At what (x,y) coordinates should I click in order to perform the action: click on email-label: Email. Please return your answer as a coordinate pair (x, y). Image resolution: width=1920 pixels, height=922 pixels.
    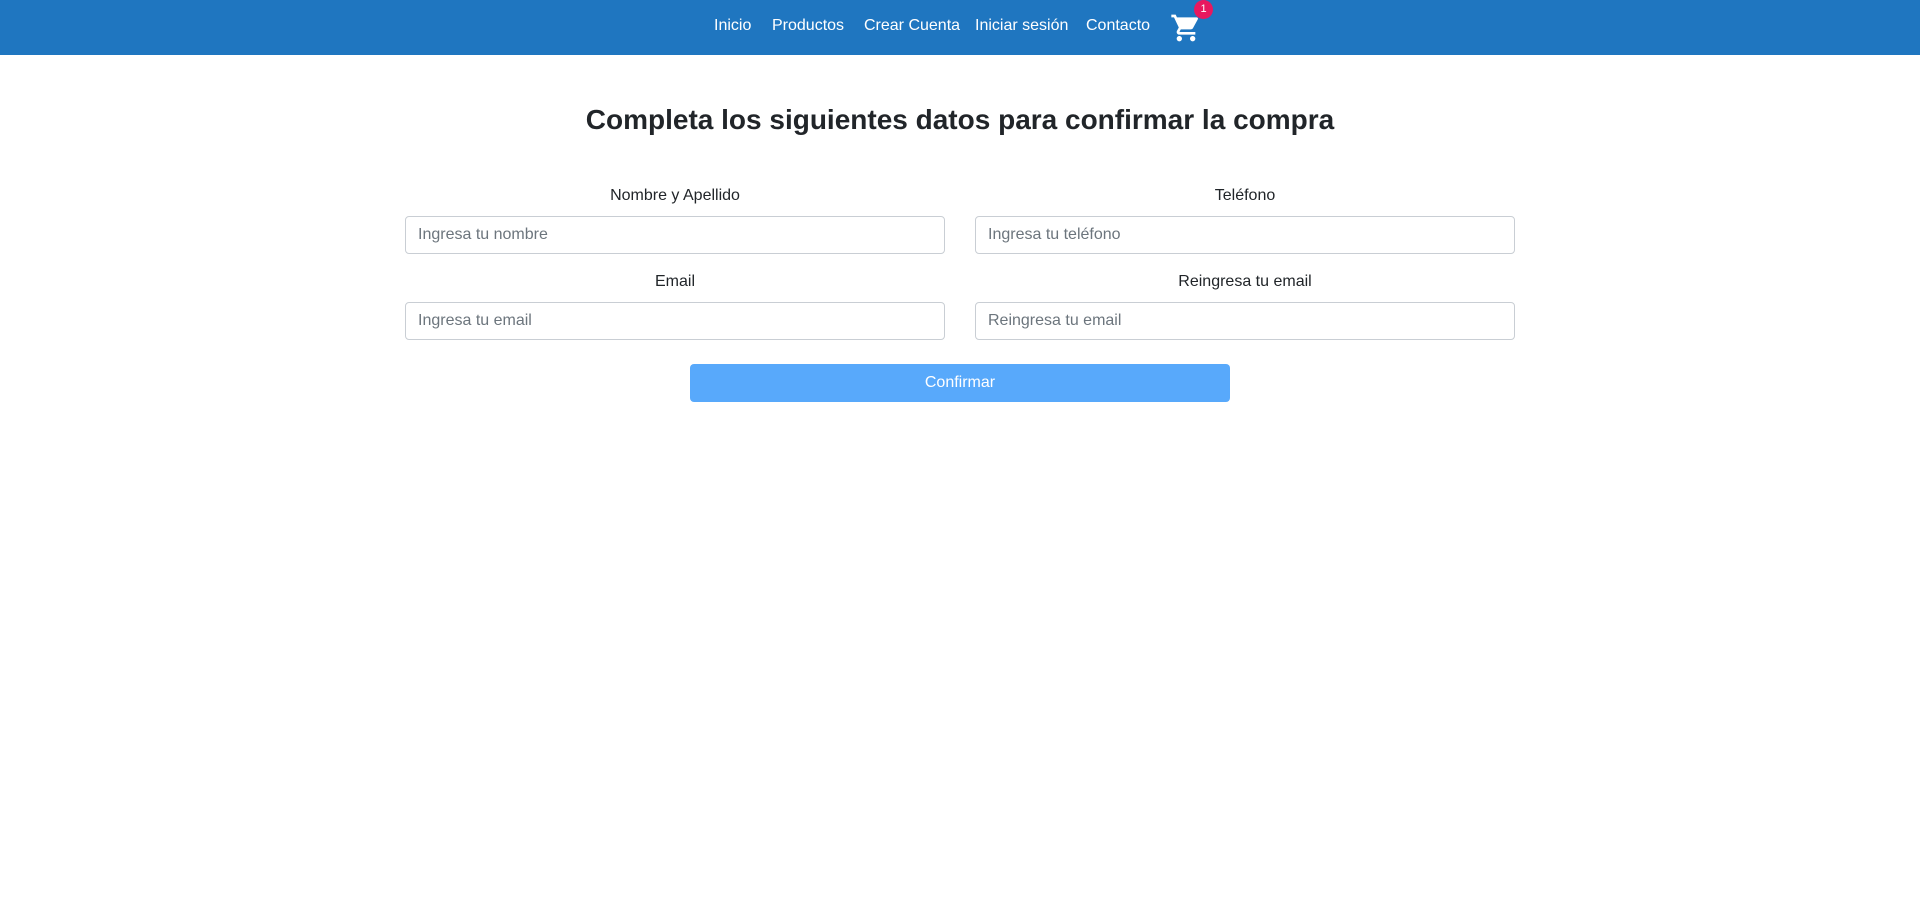
    Looking at the image, I should click on (674, 281).